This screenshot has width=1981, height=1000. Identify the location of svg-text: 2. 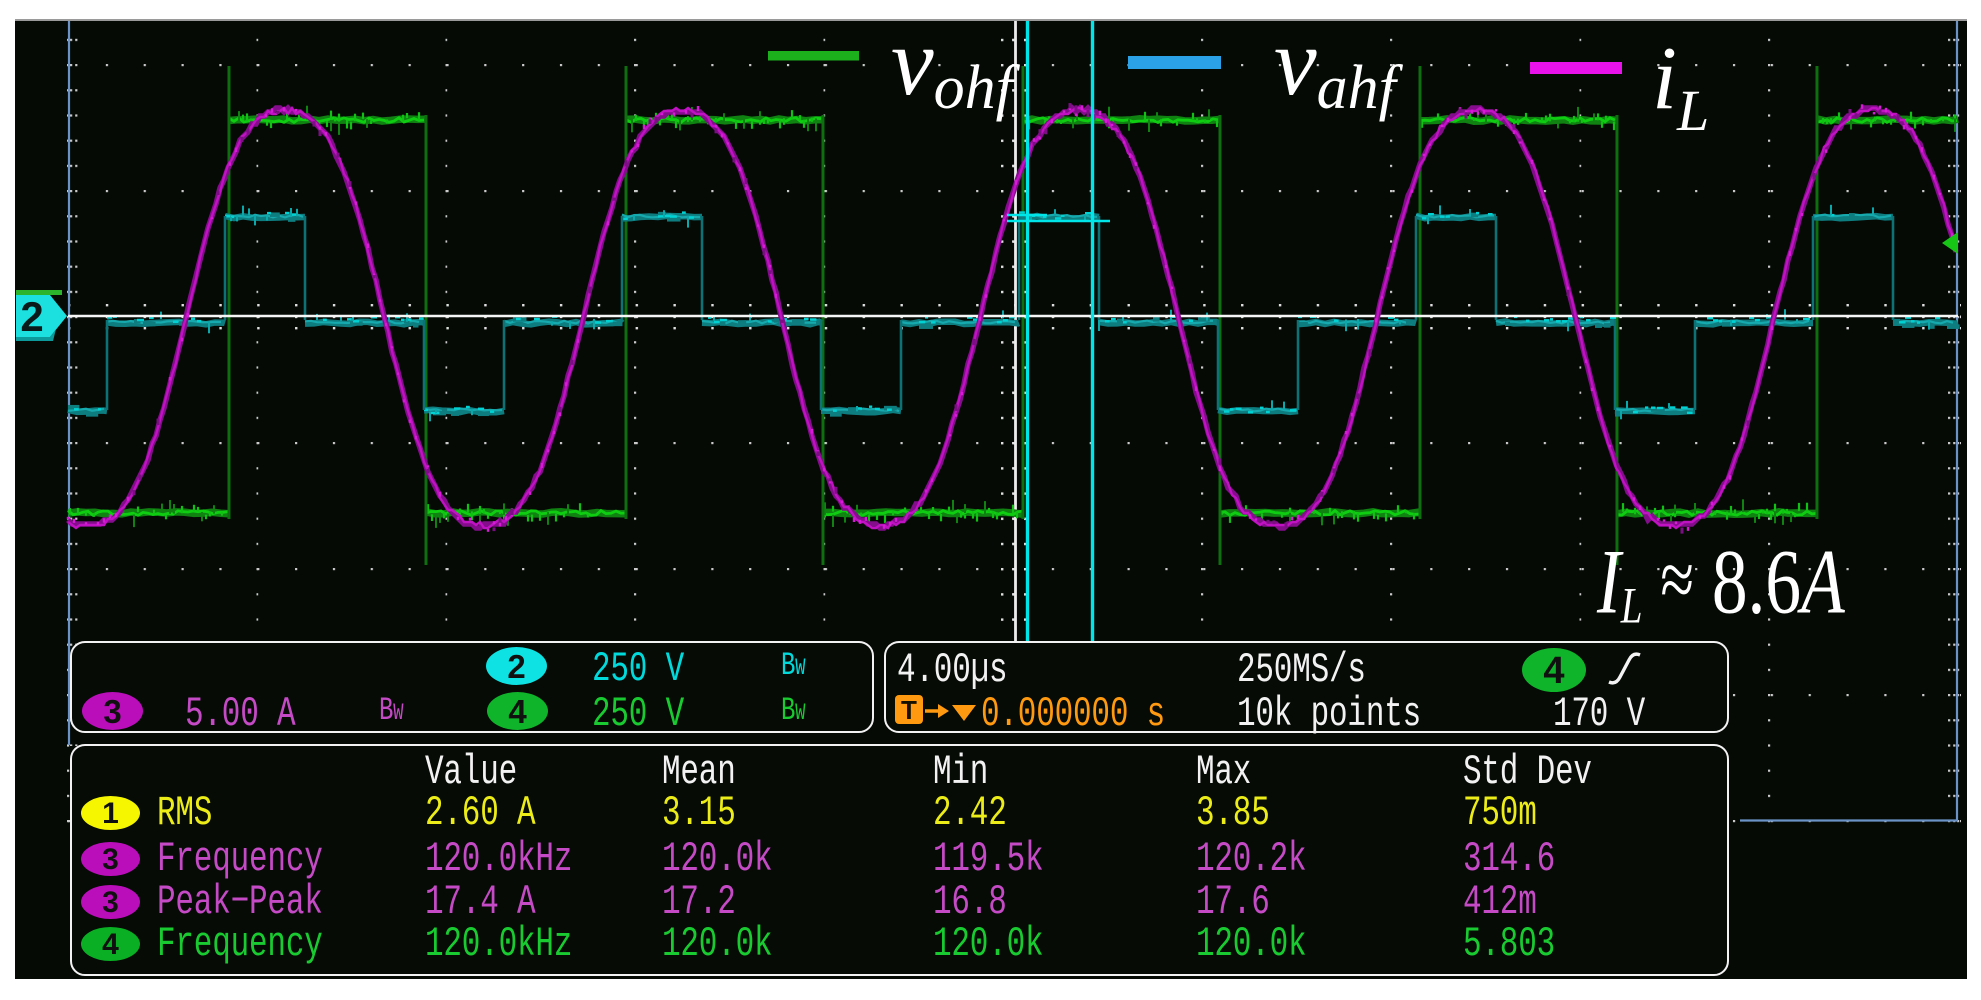
(31, 316).